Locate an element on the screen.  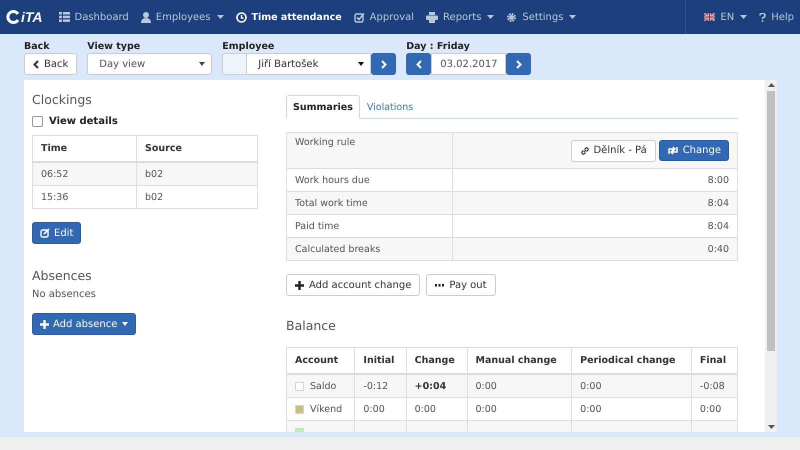
table-cell: Total work time is located at coordinates (369, 203).